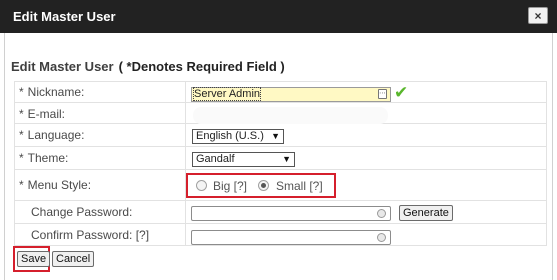  What do you see at coordinates (227, 94) in the screenshot?
I see `nickname-value: Server Admin` at bounding box center [227, 94].